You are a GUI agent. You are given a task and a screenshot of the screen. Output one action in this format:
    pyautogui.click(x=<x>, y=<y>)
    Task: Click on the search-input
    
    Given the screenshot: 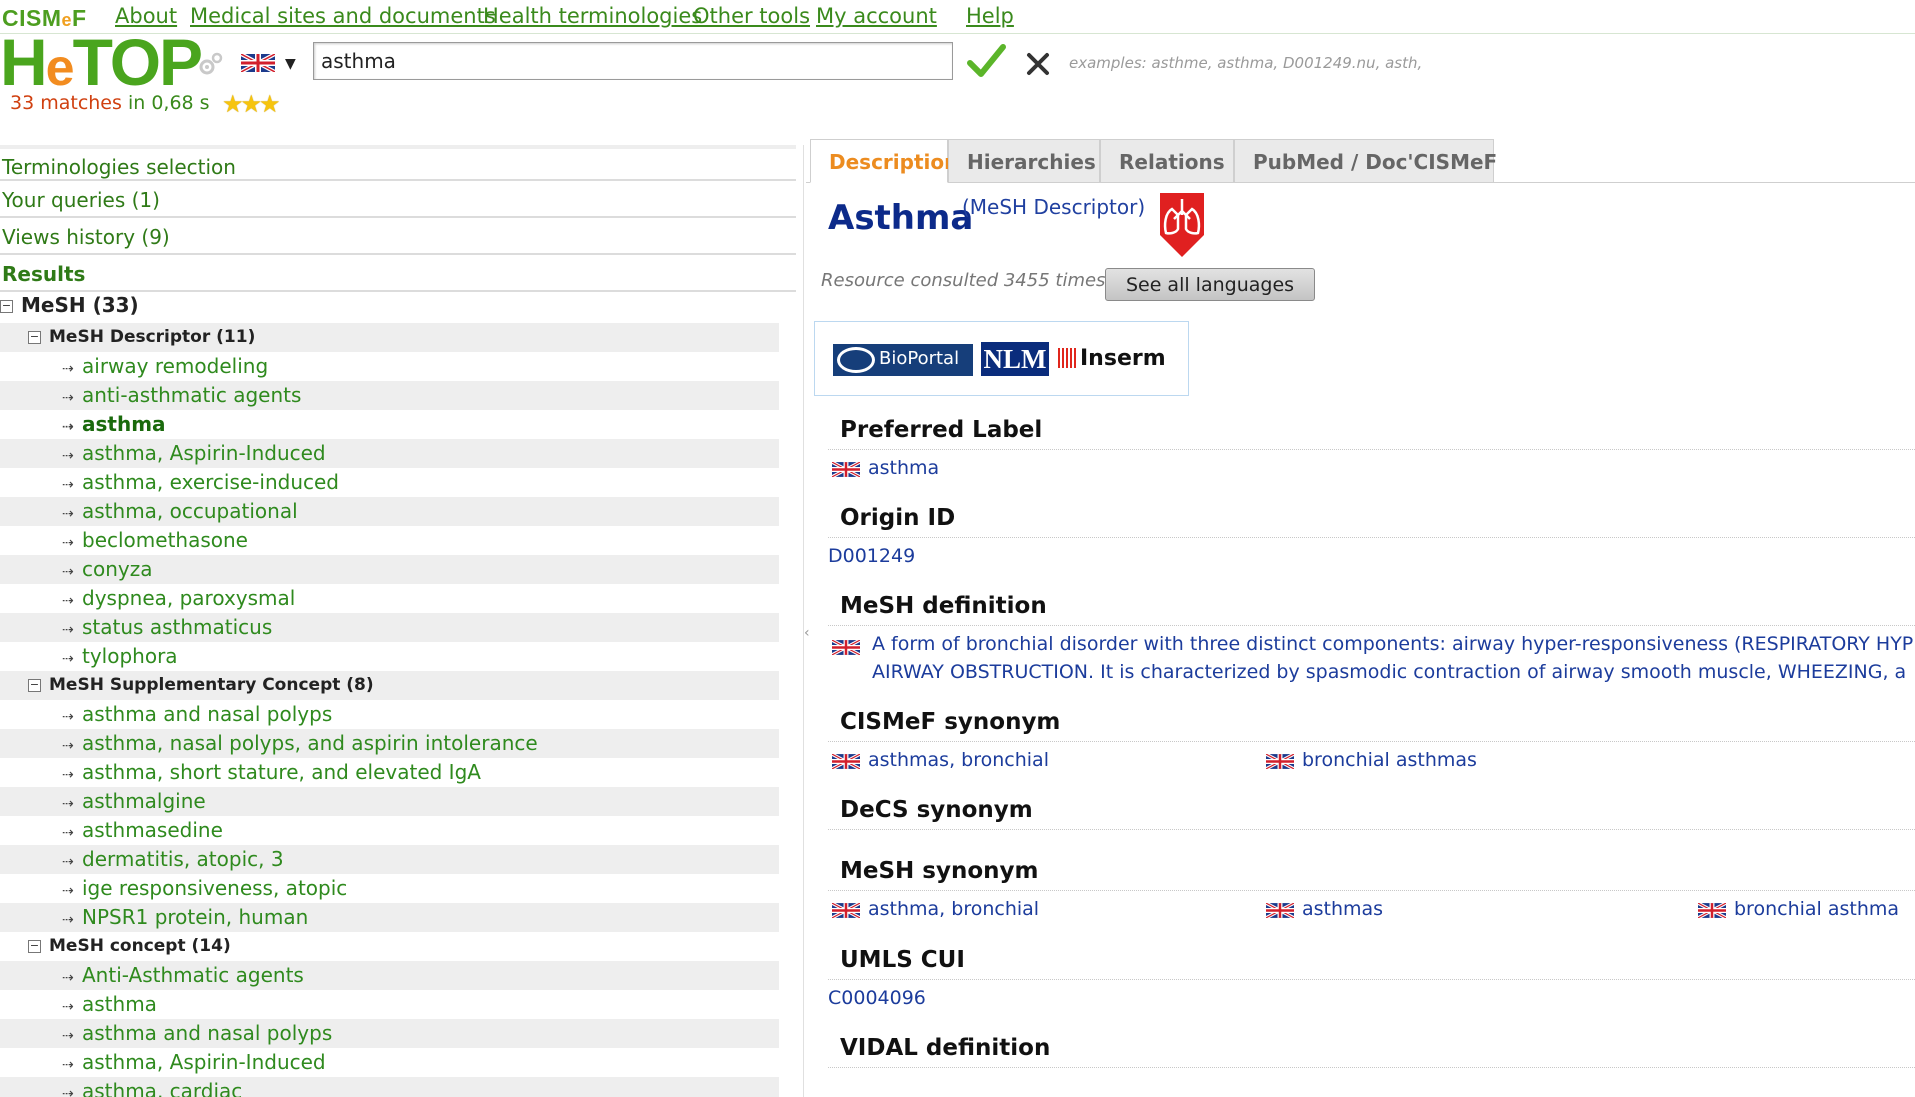 What is the action you would take?
    pyautogui.click(x=633, y=61)
    